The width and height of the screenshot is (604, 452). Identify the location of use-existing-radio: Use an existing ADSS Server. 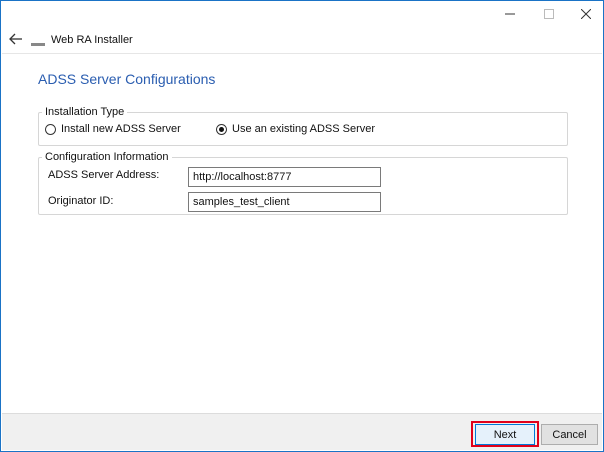
(295, 129).